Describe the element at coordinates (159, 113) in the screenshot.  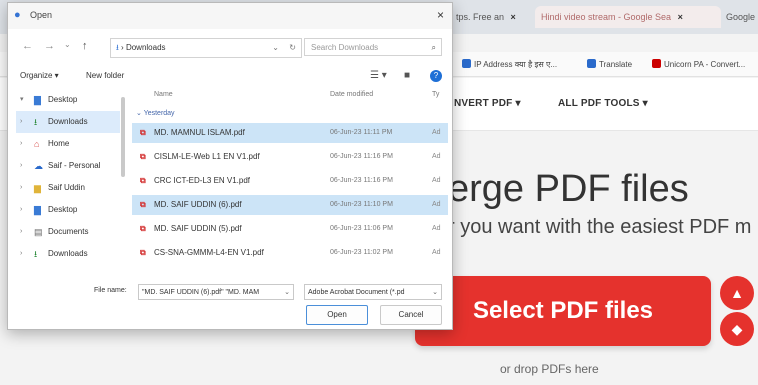
I see `group-label: Yesterday` at that location.